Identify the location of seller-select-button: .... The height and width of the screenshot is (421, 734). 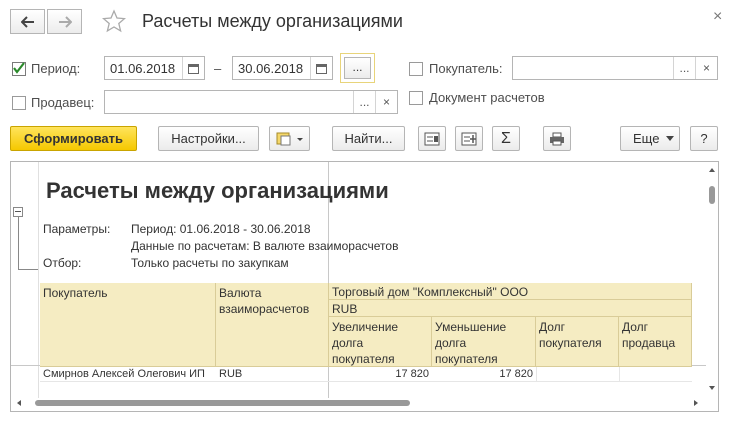
(364, 102).